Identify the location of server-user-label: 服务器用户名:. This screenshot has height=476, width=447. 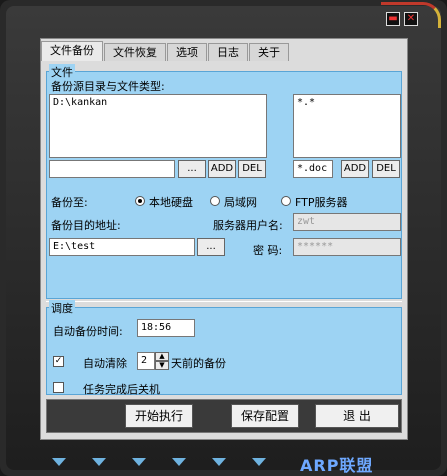
(248, 225).